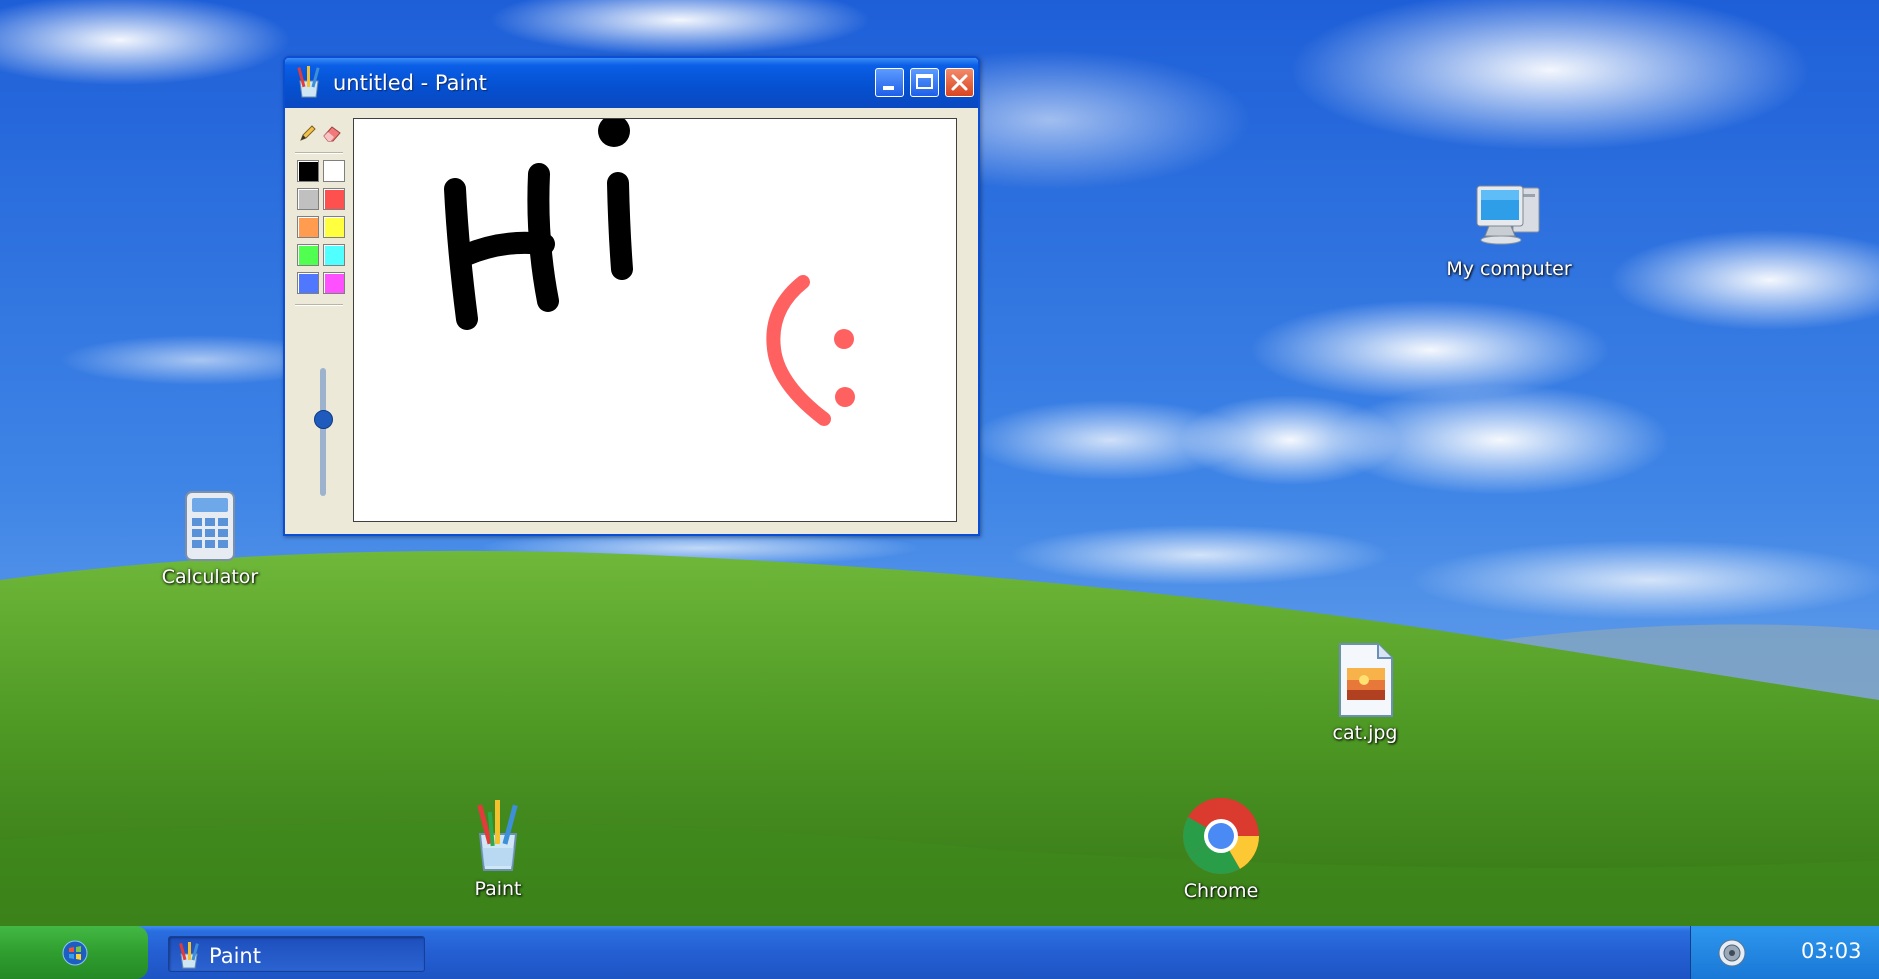  What do you see at coordinates (210, 526) in the screenshot?
I see `calculator-icon` at bounding box center [210, 526].